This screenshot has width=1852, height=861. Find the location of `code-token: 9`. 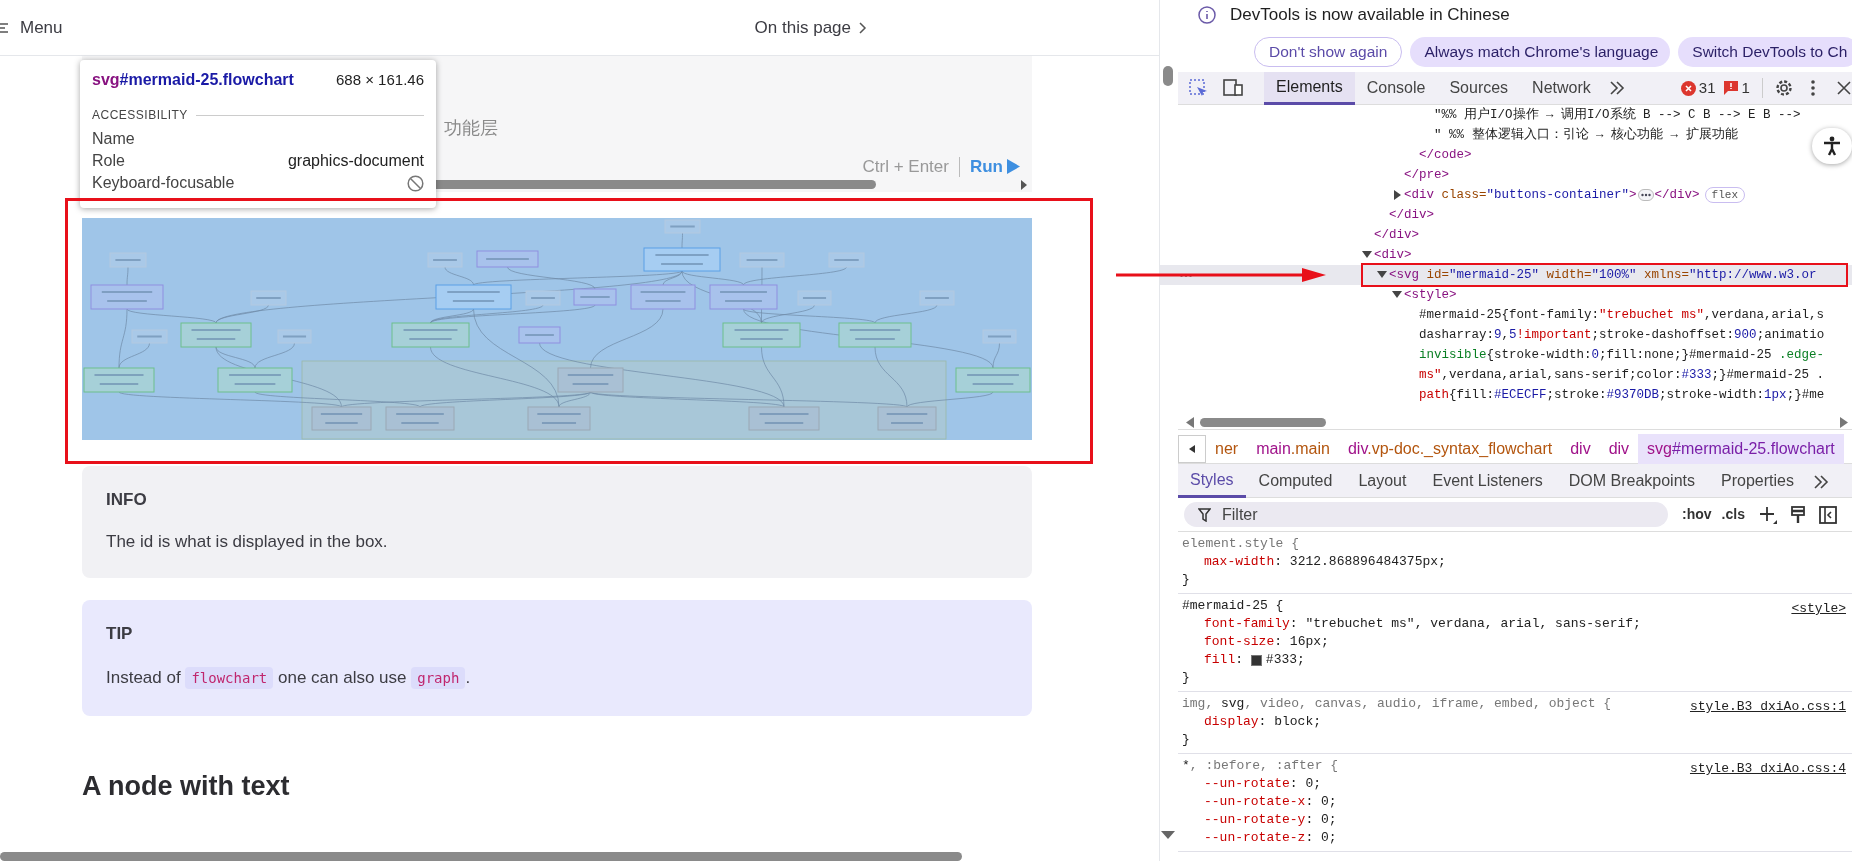

code-token: 9 is located at coordinates (1498, 335).